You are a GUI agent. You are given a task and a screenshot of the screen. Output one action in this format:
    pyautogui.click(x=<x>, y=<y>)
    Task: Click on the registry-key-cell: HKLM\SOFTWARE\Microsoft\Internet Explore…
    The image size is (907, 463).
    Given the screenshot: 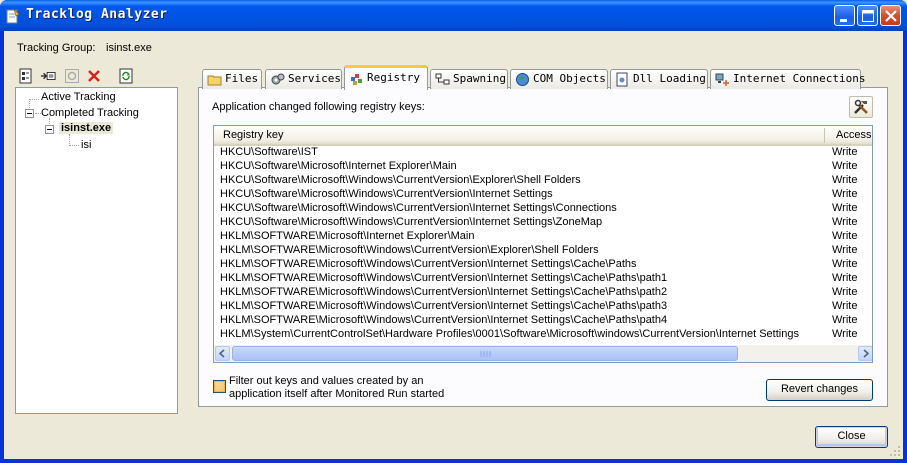 What is the action you would take?
    pyautogui.click(x=347, y=236)
    